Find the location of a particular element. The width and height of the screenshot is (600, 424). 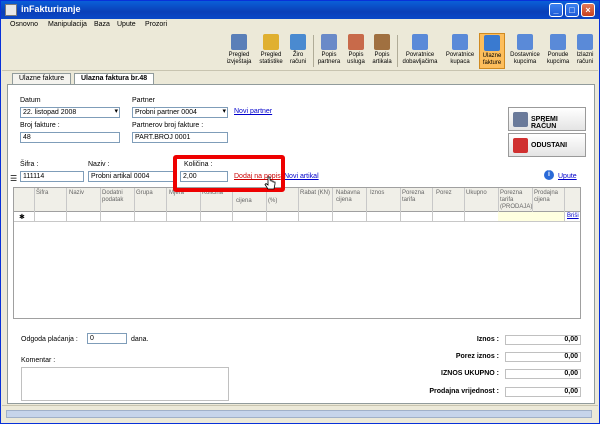

col-porezna-tarifa: Porezna tarifa is located at coordinates (417, 197).